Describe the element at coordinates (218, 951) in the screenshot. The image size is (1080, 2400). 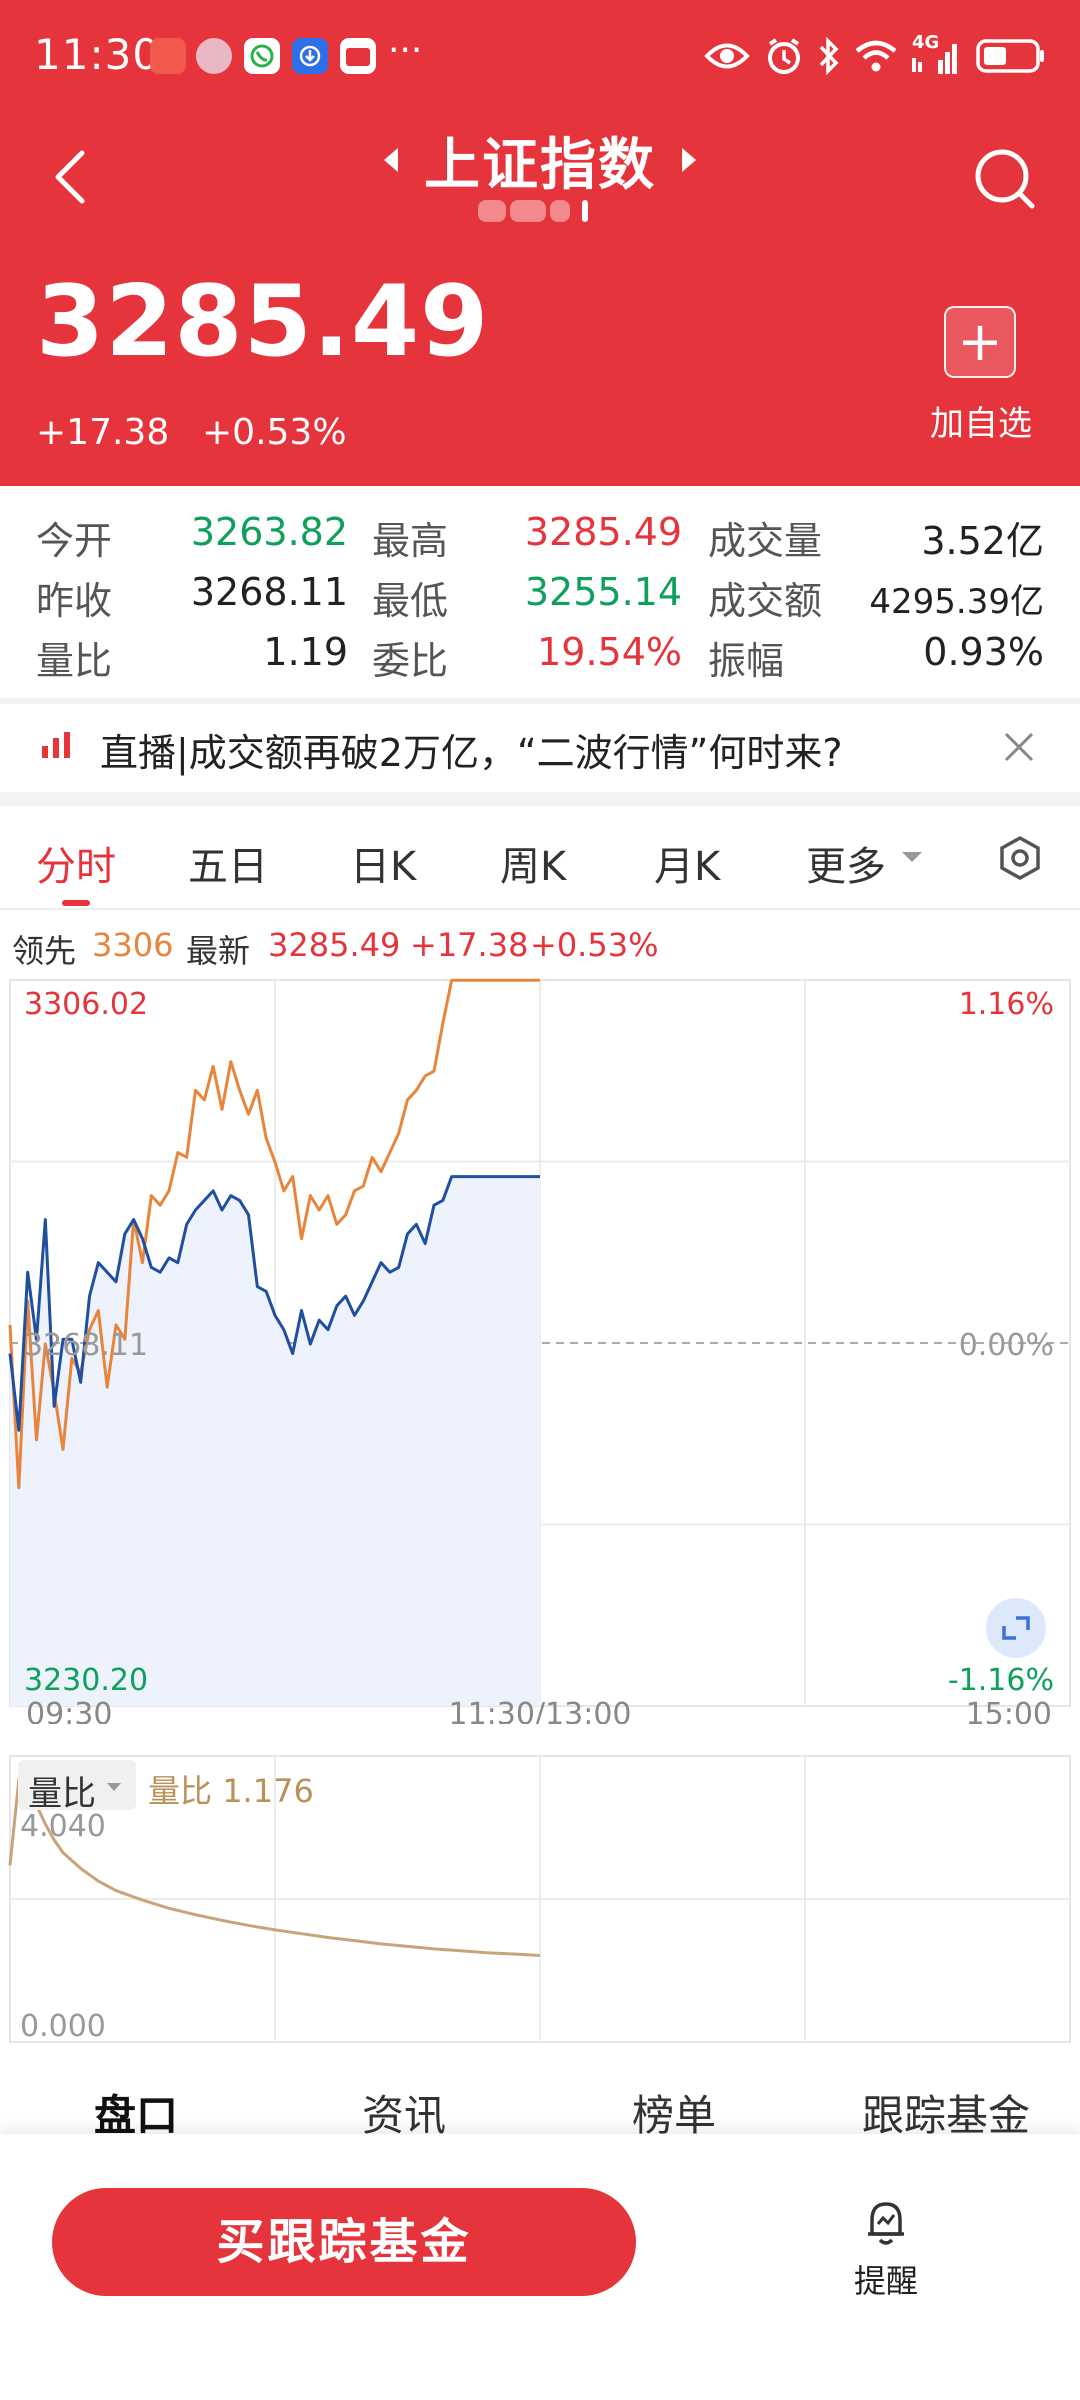
I see `latest-label: 最新` at that location.